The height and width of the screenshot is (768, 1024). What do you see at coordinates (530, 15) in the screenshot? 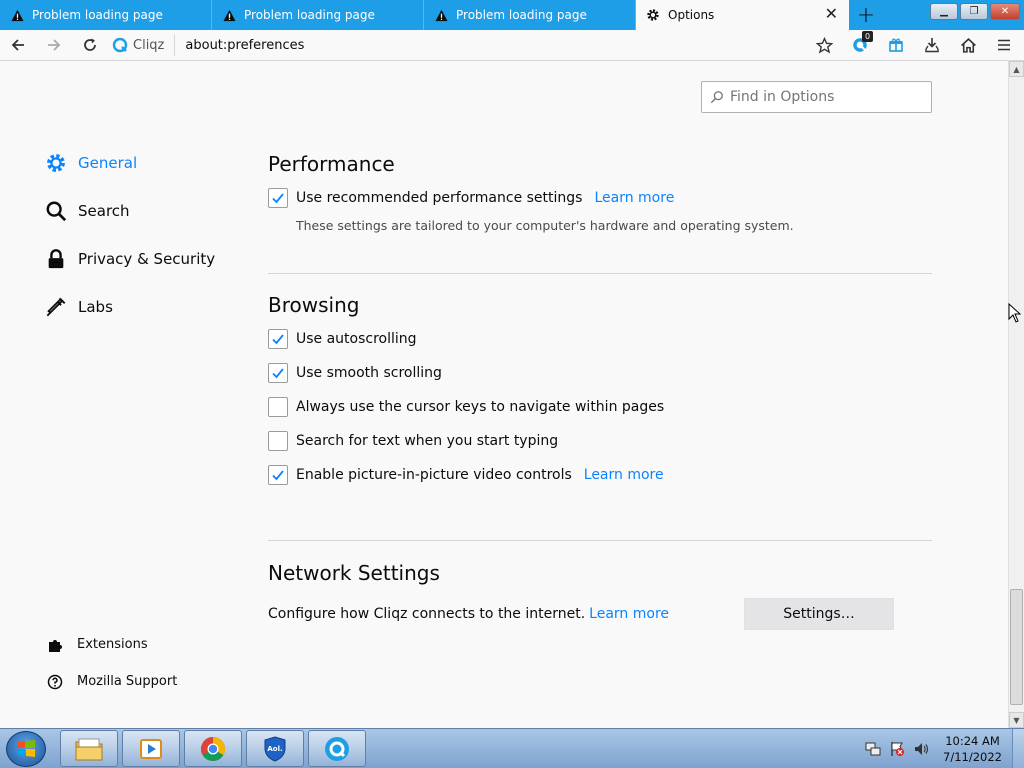
I see `tab-problem-loading-3: Problem loading page` at bounding box center [530, 15].